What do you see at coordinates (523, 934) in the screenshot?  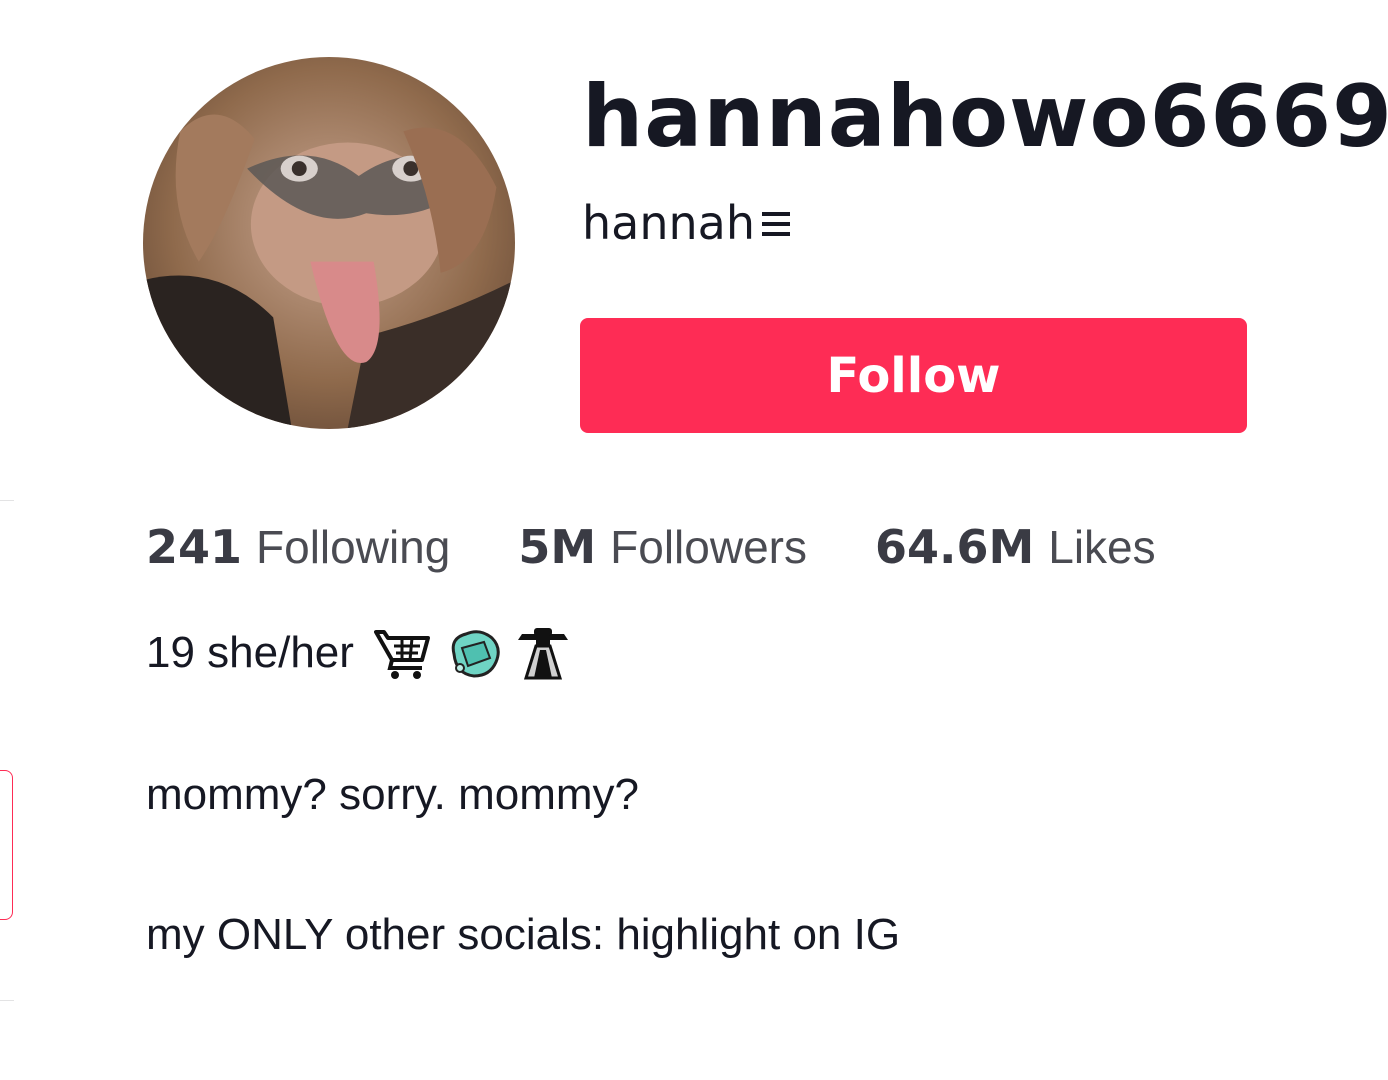 I see `bio-line: my ONLY other socials: highlight on IG` at bounding box center [523, 934].